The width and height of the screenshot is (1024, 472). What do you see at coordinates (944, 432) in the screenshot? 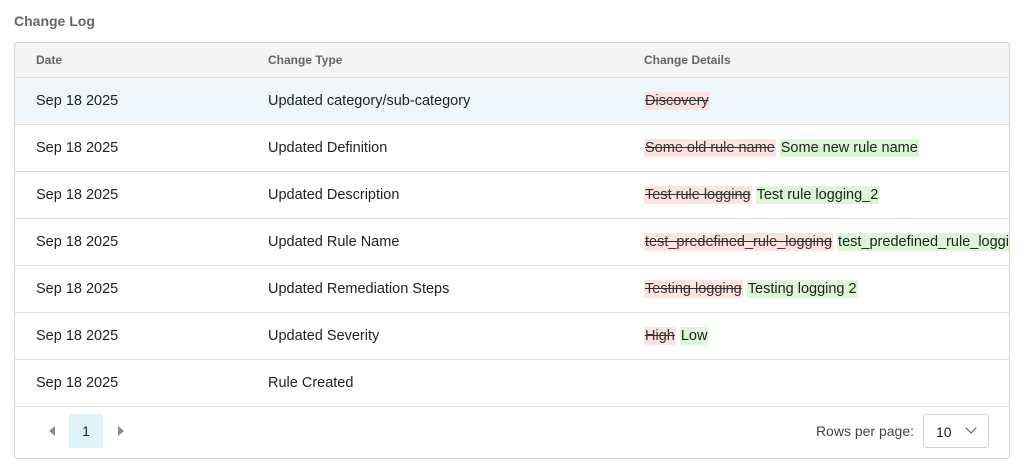
I see `rows-per-page-value: 10` at bounding box center [944, 432].